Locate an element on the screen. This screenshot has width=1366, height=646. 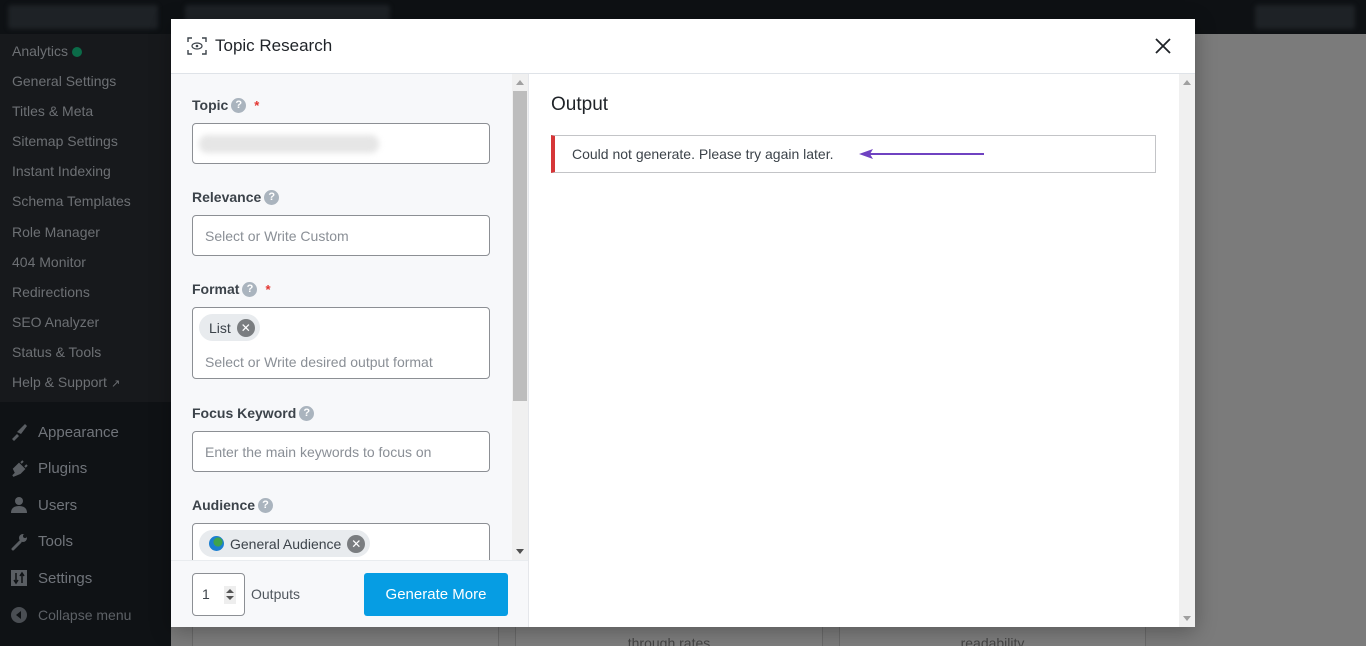
redacted-topic-value is located at coordinates (289, 143).